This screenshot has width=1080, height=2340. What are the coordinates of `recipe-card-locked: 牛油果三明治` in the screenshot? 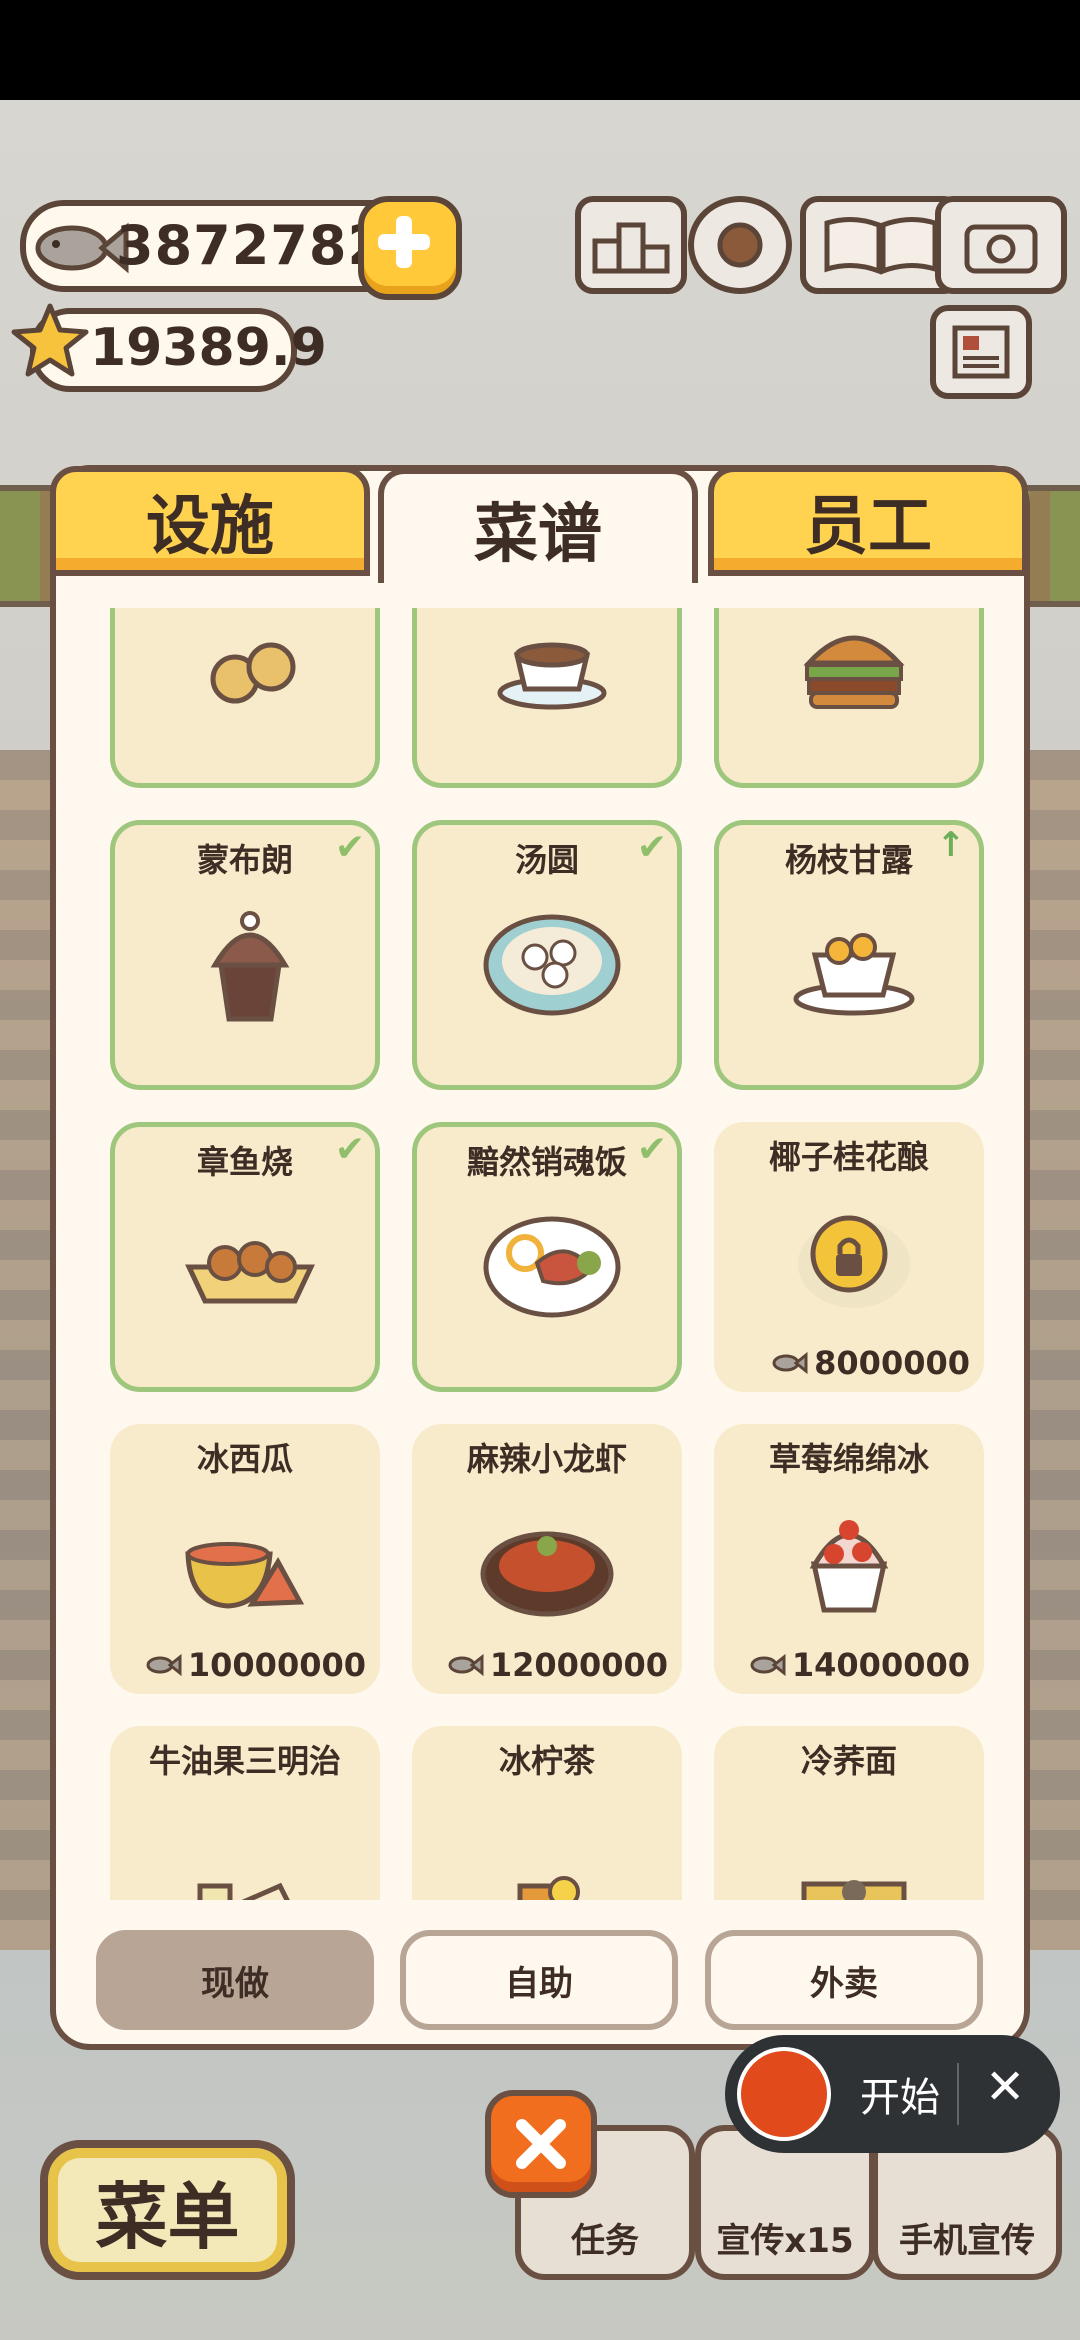 It's located at (245, 1813).